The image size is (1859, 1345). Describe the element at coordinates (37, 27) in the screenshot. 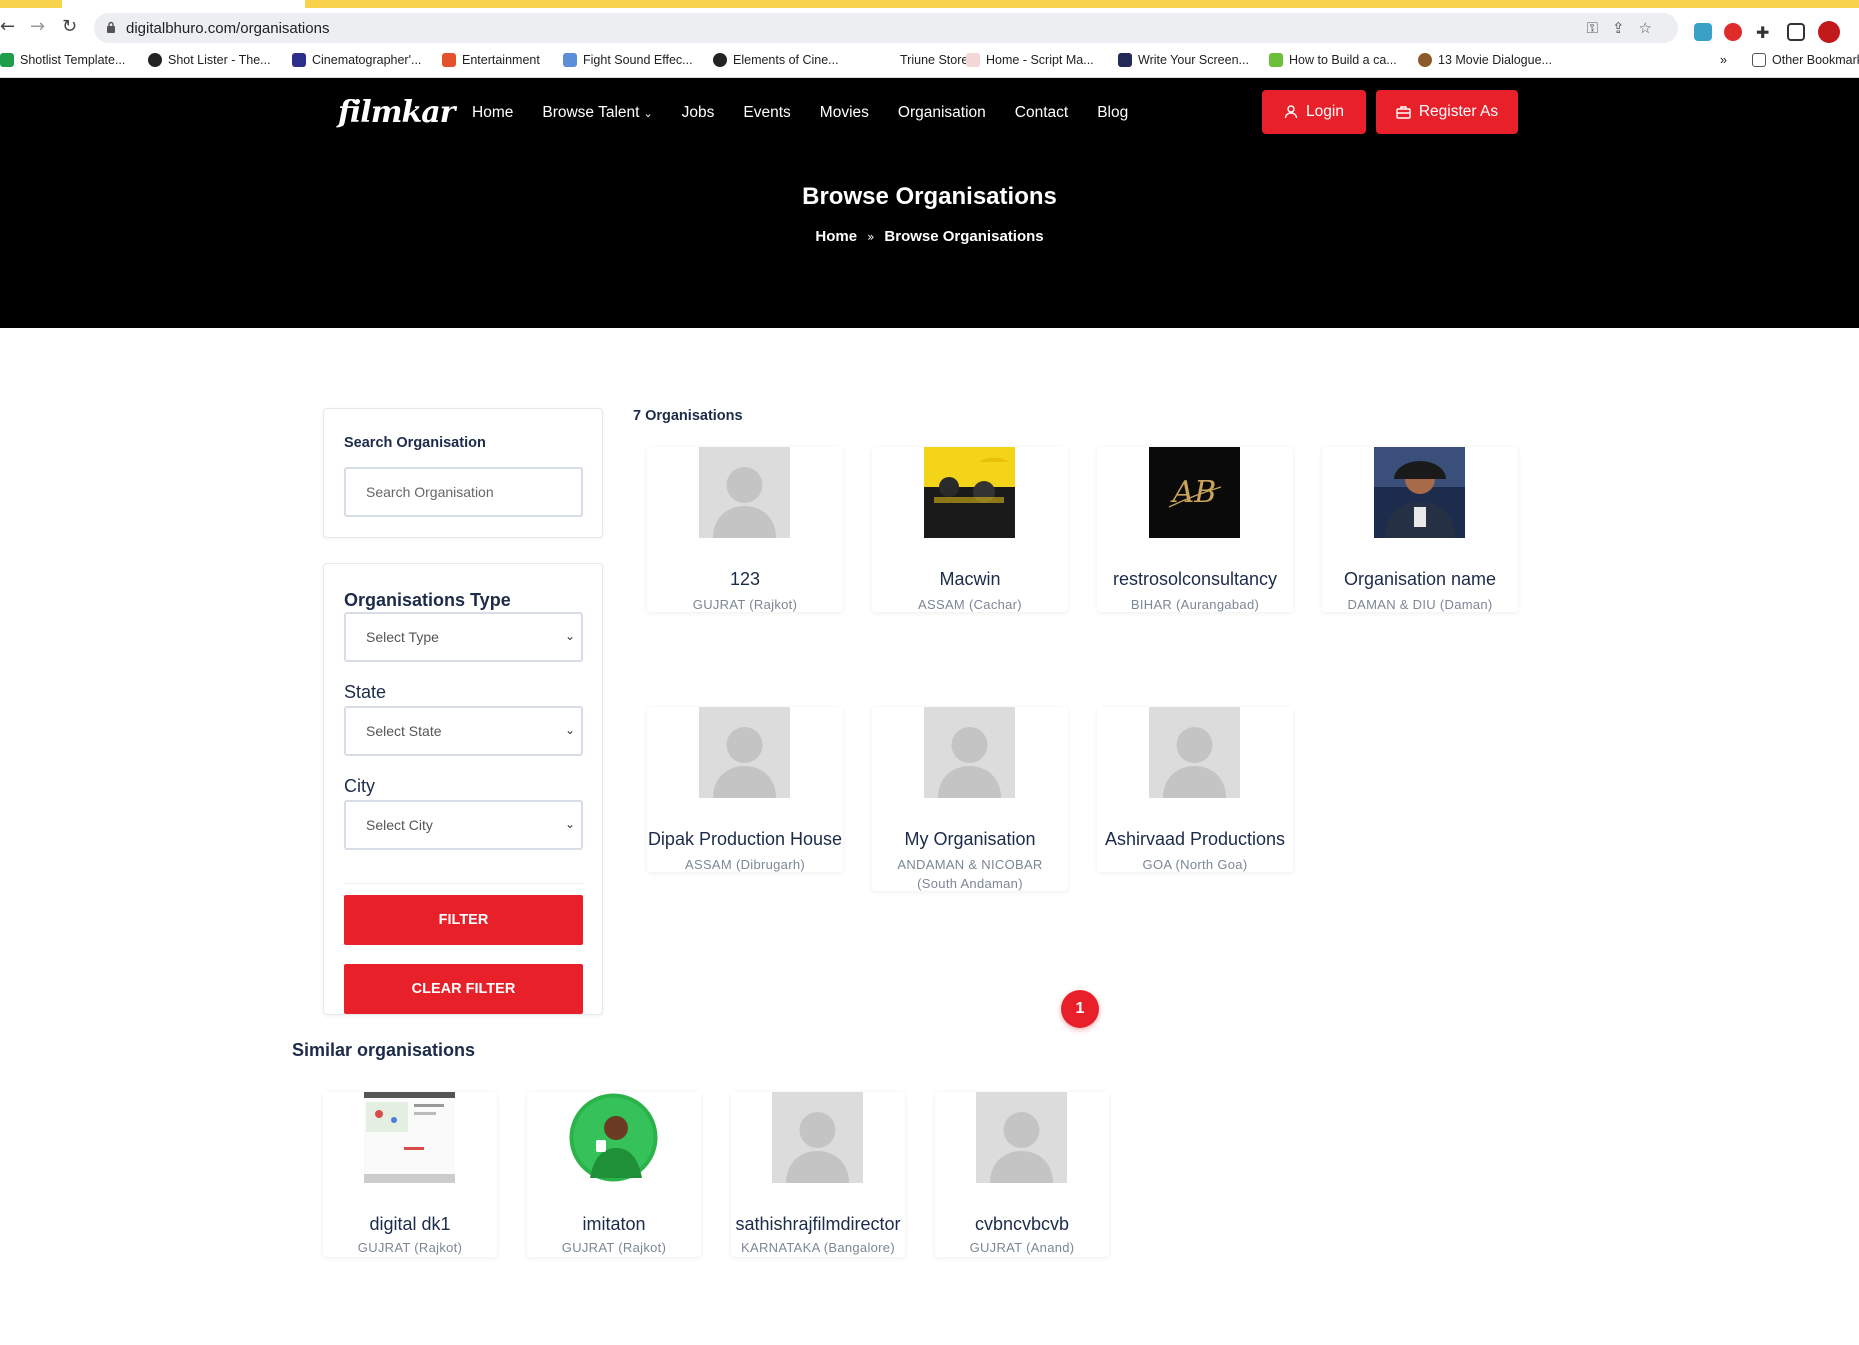

I see `forward-icon: →` at that location.